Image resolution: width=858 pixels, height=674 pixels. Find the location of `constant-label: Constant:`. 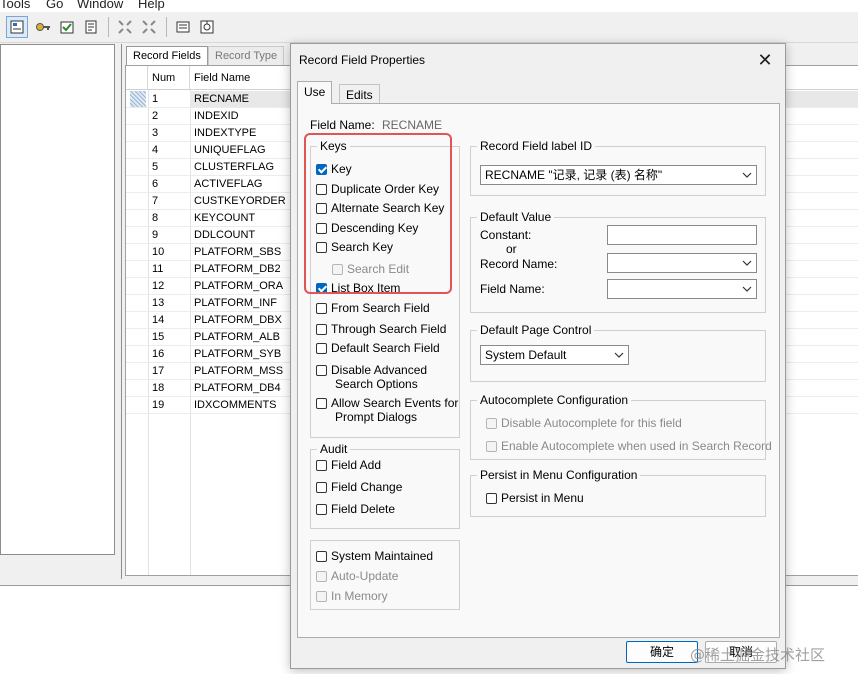

constant-label: Constant: is located at coordinates (506, 235).